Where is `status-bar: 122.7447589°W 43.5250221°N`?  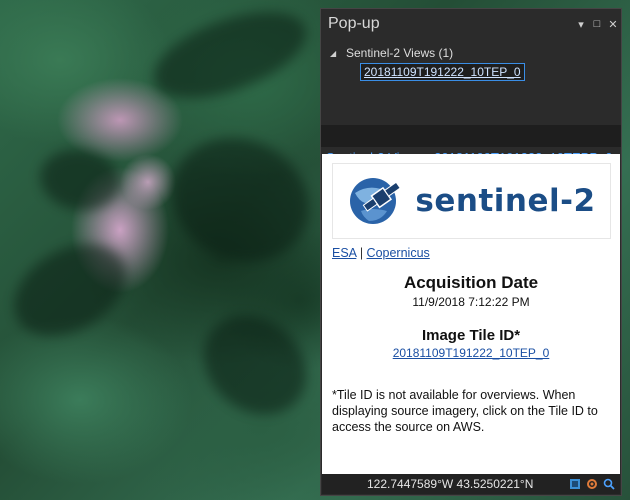
status-bar: 122.7447589°W 43.5250221°N is located at coordinates (471, 484).